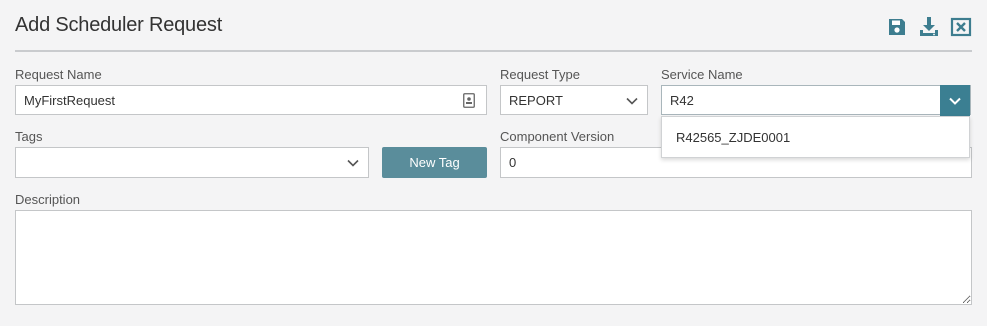 This screenshot has width=987, height=326. What do you see at coordinates (536, 100) in the screenshot?
I see `request-type-value: REPORT` at bounding box center [536, 100].